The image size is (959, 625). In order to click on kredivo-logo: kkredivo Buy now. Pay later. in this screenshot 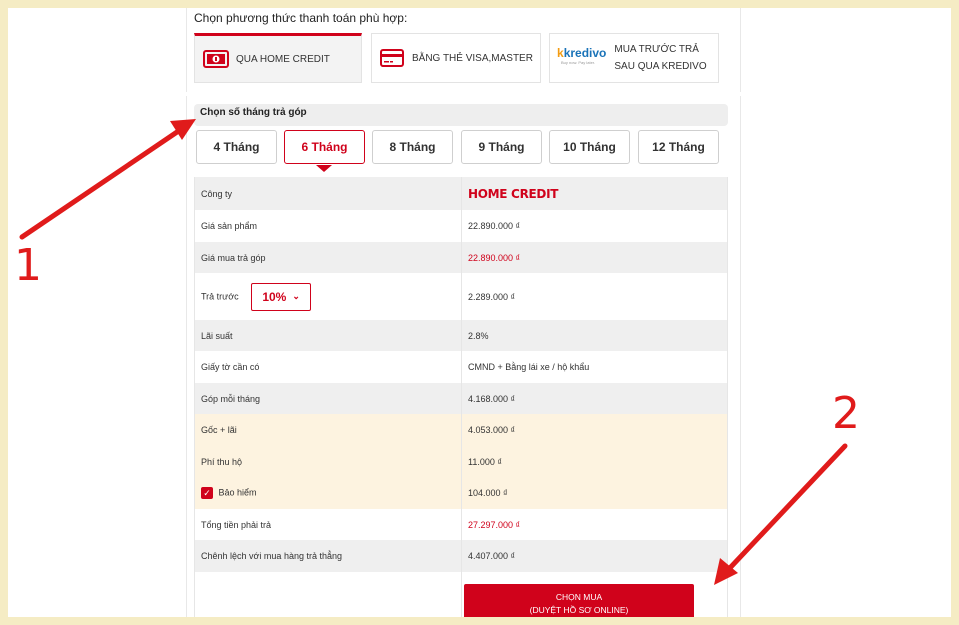, I will do `click(582, 55)`.